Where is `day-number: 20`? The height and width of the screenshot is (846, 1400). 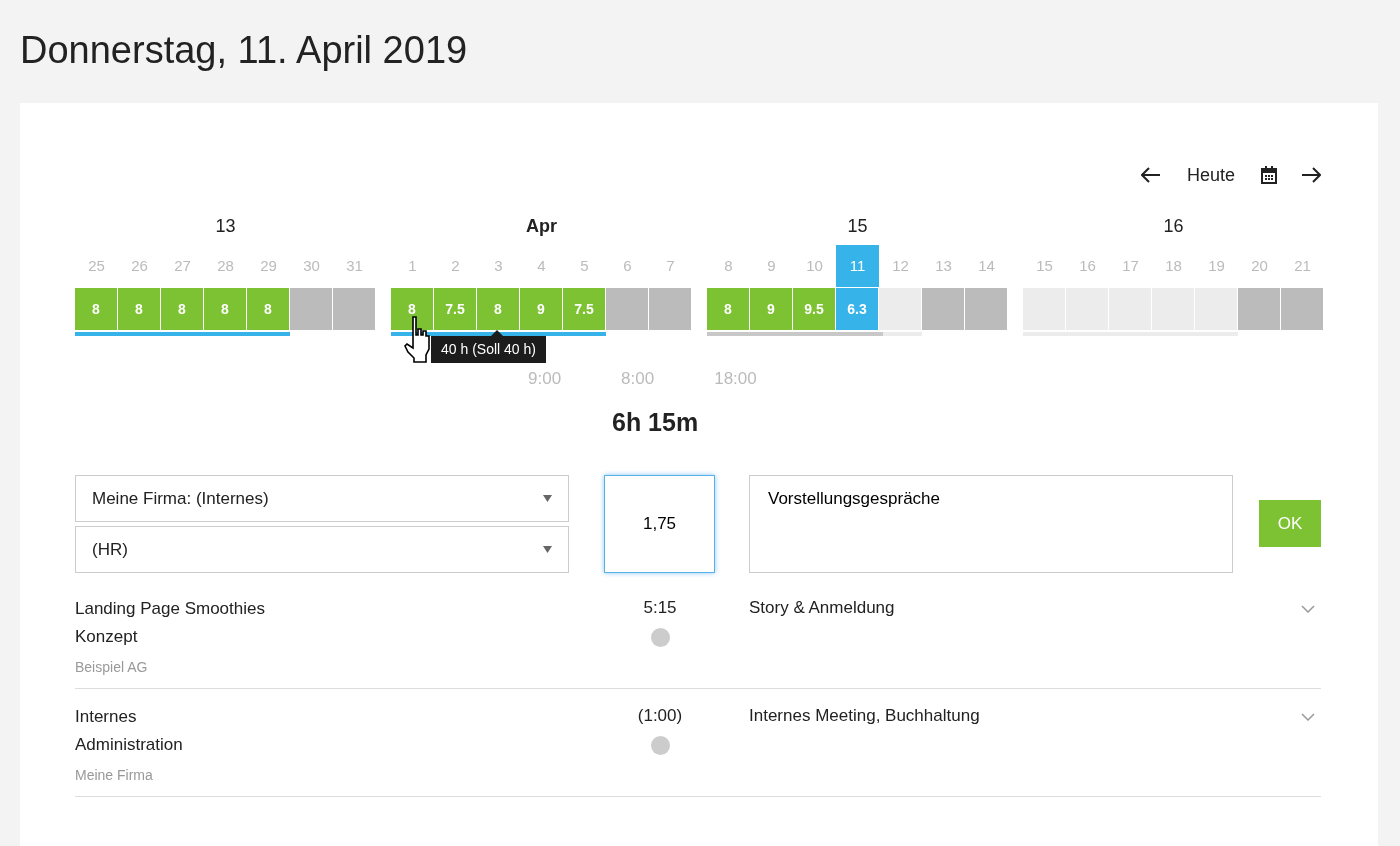 day-number: 20 is located at coordinates (1259, 266).